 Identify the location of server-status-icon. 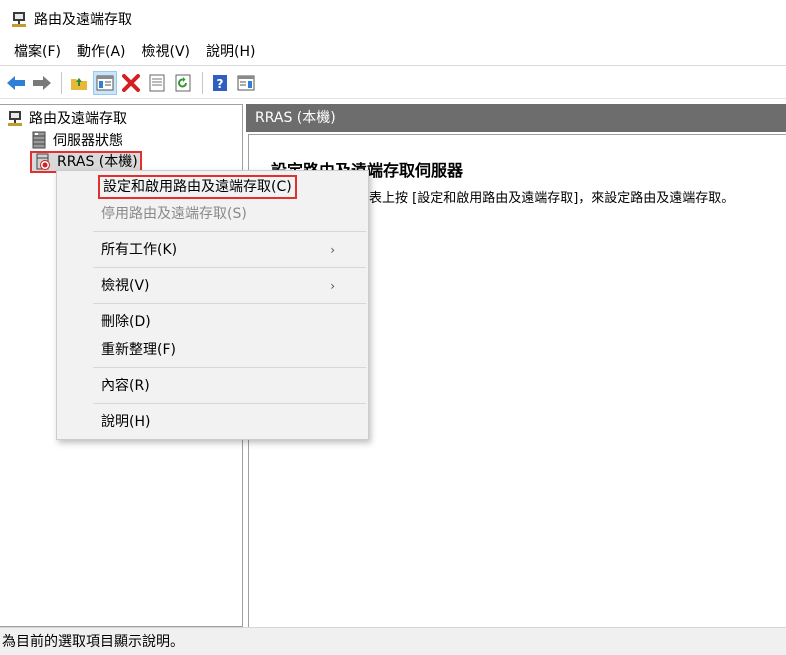
(39, 140).